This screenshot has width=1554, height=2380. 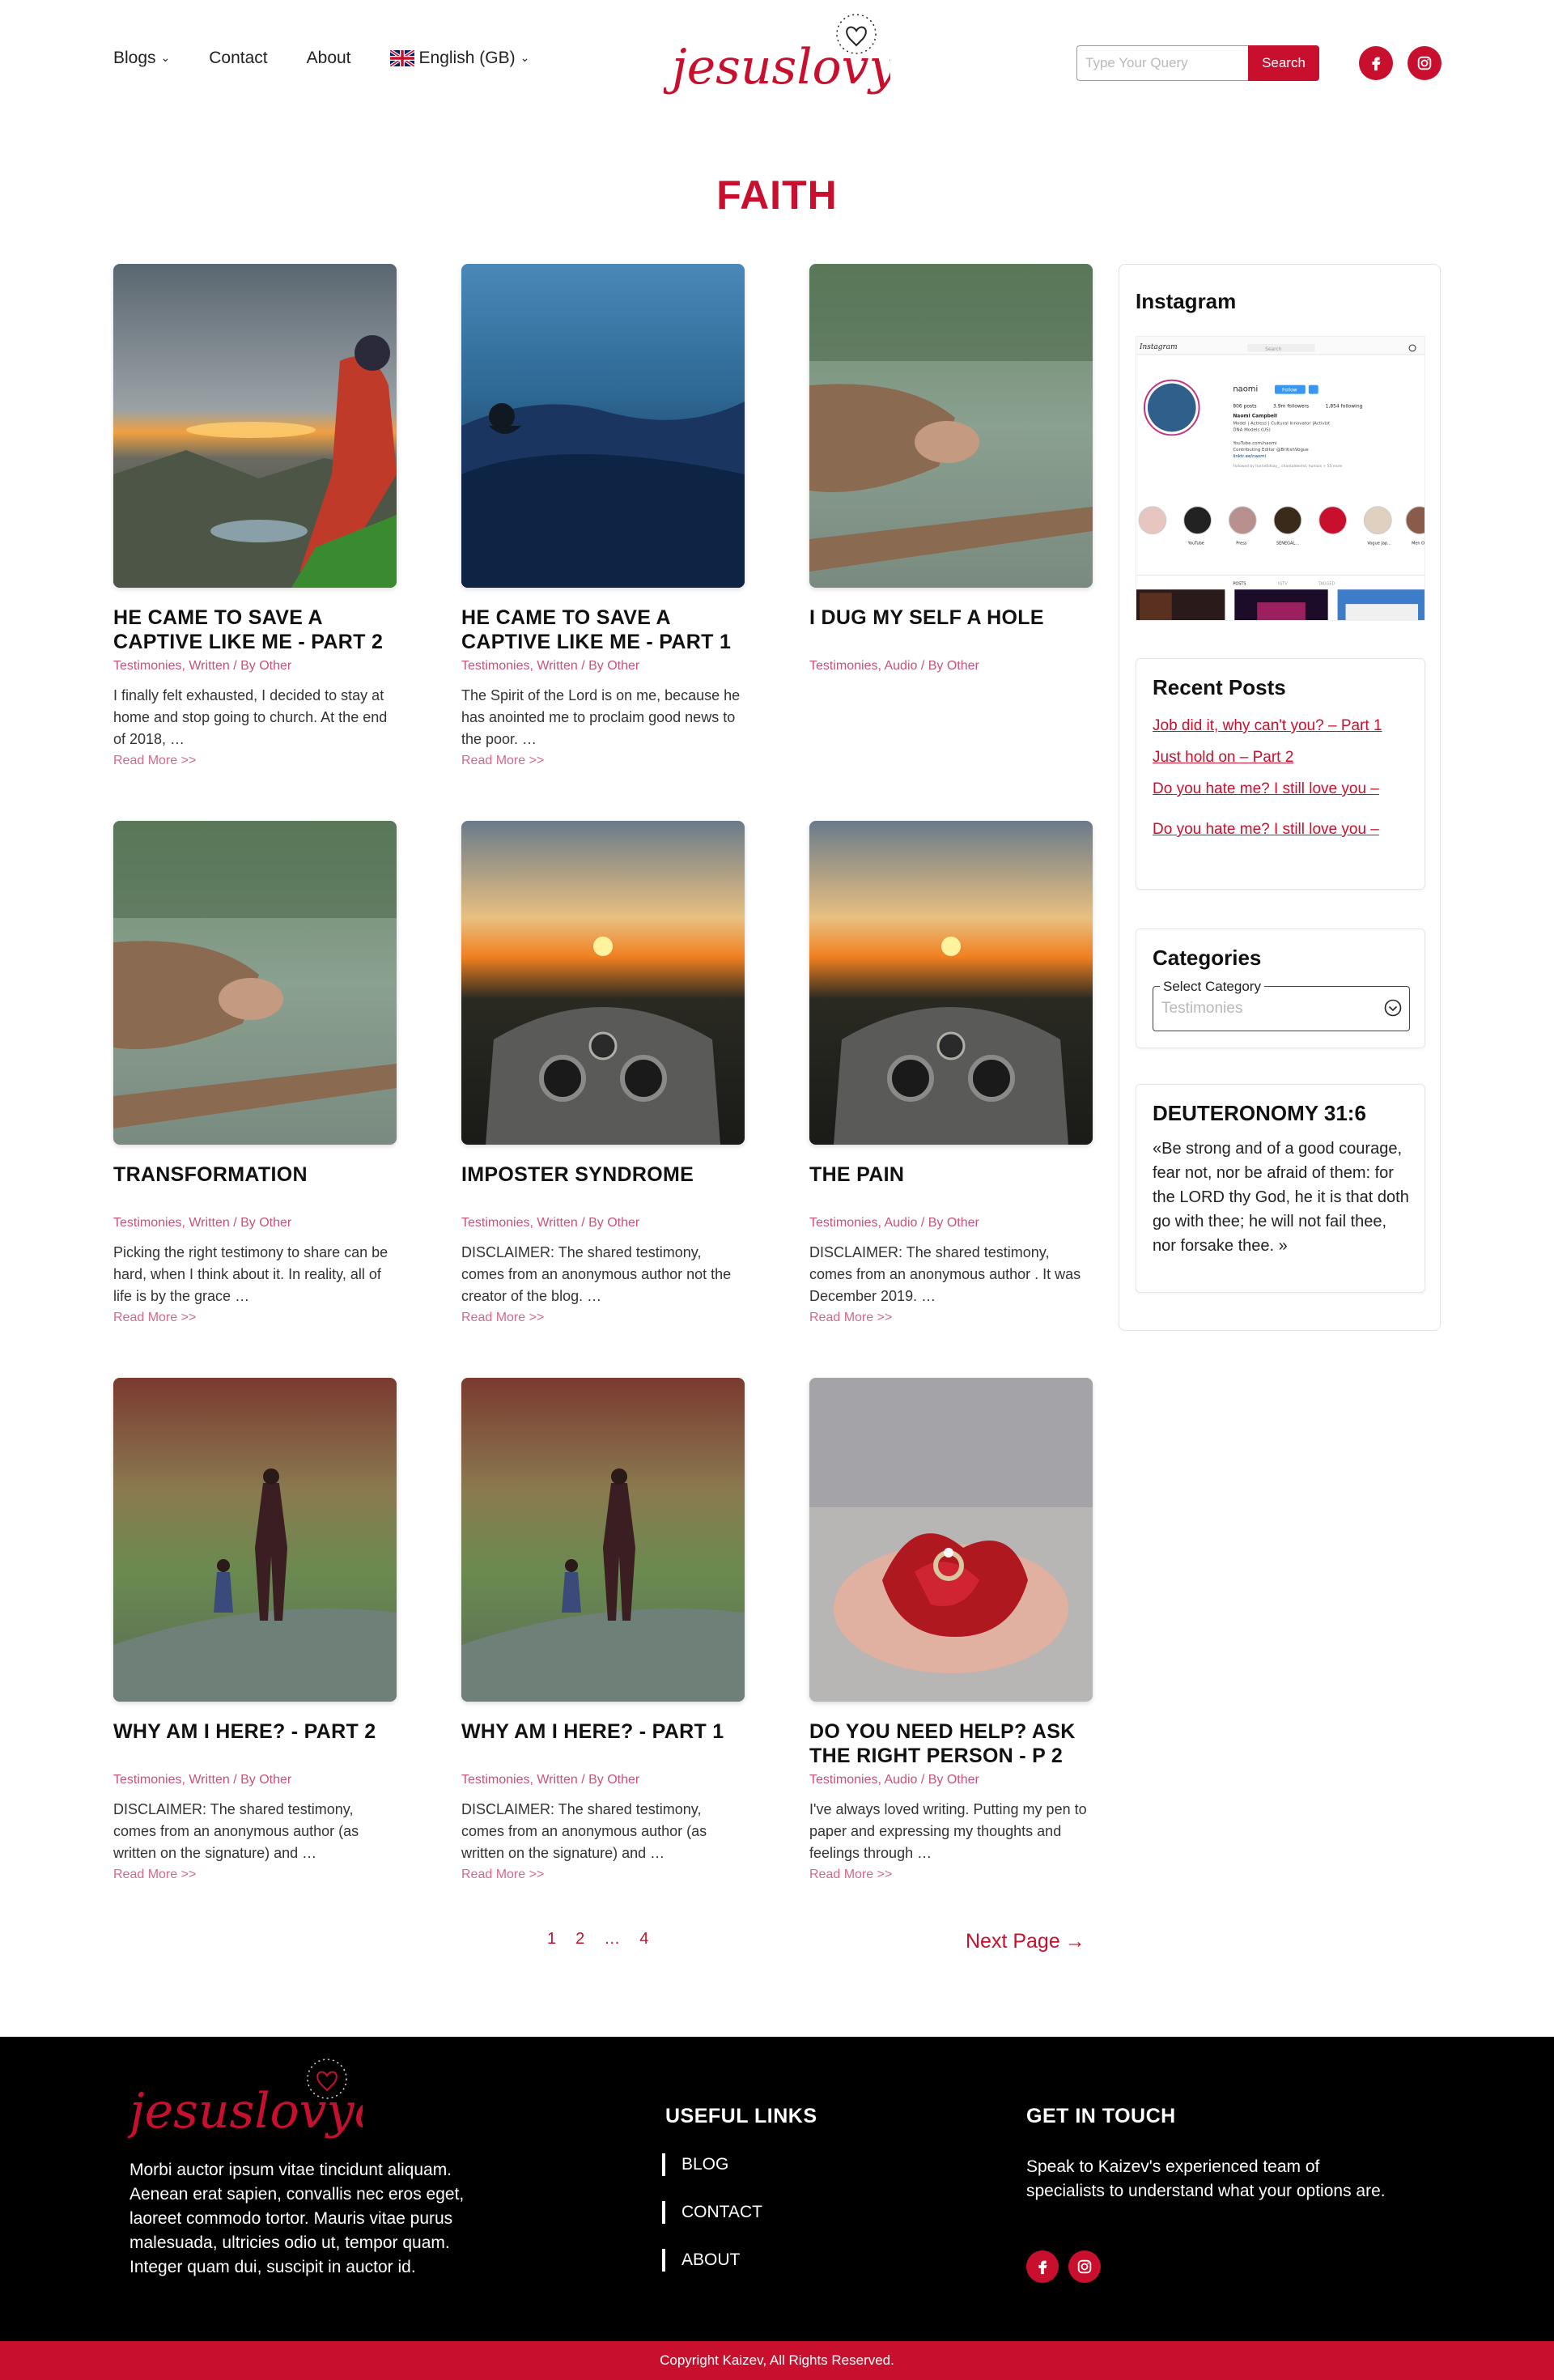 I want to click on svg-text: Follow, so click(x=1289, y=390).